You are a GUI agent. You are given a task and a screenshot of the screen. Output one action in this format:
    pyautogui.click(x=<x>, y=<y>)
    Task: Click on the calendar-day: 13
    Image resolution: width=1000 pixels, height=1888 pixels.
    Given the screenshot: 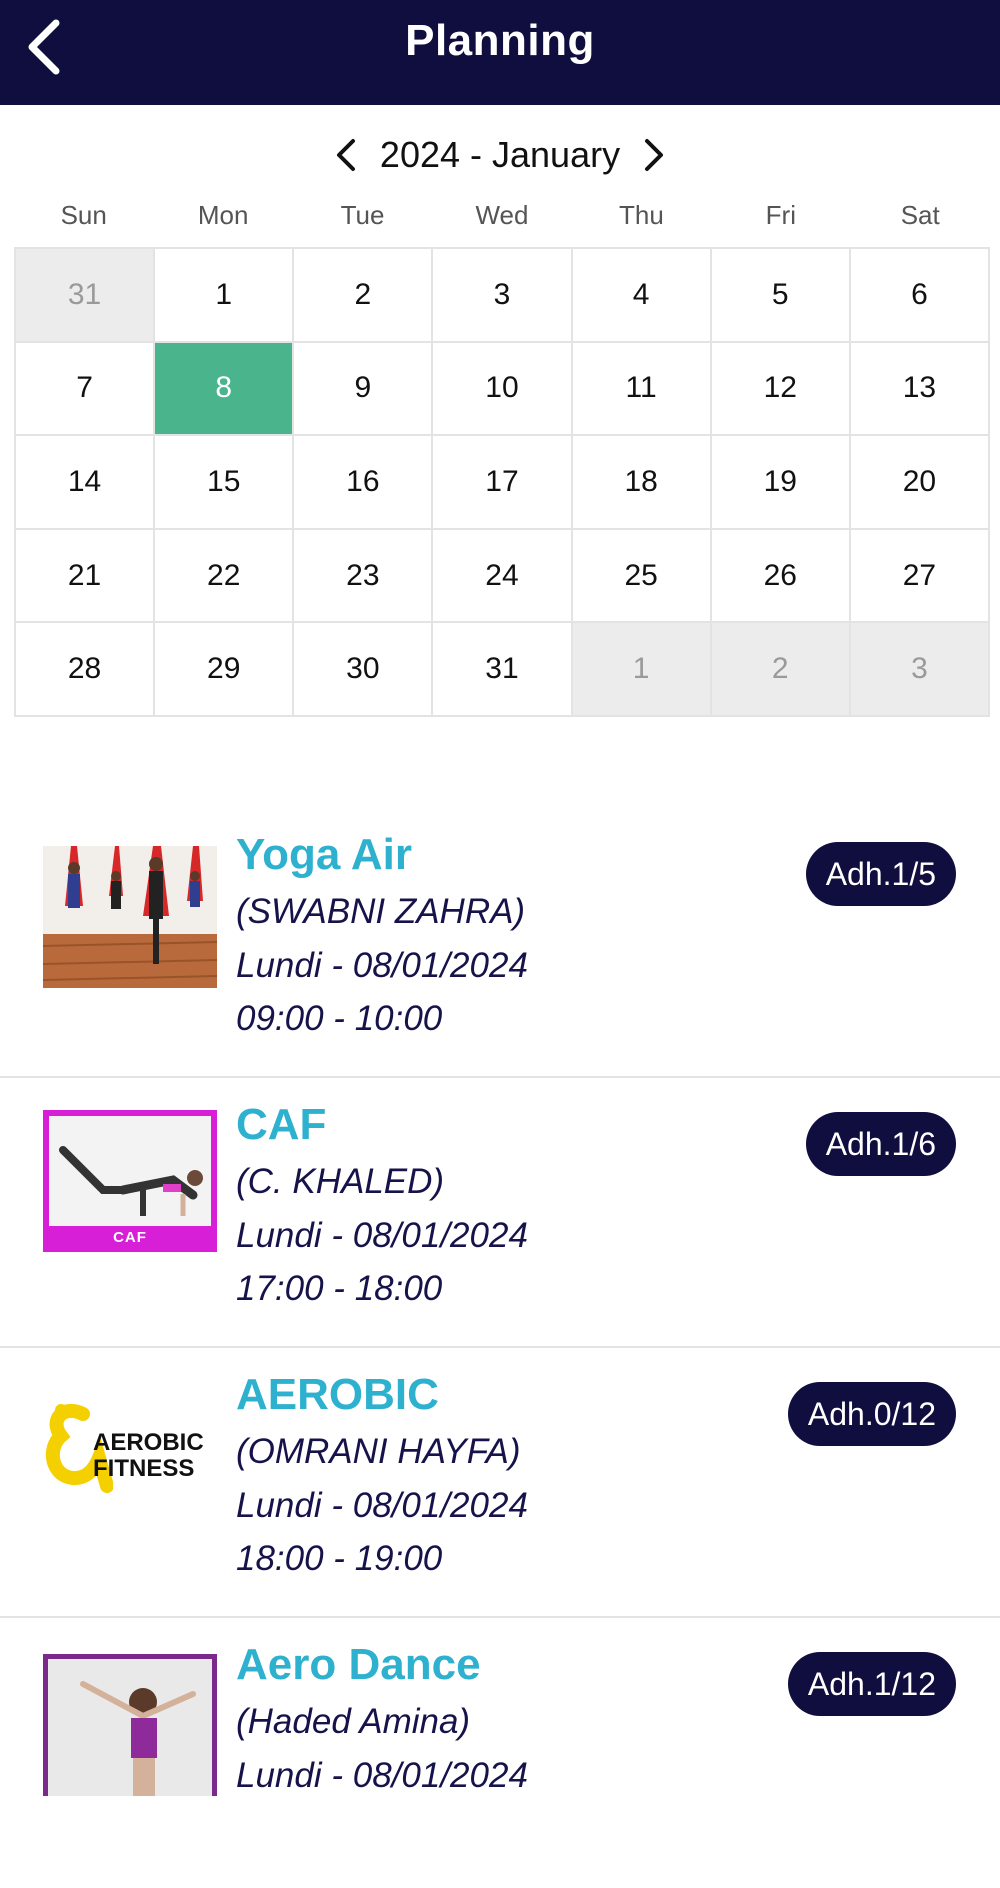 What is the action you would take?
    pyautogui.click(x=920, y=389)
    